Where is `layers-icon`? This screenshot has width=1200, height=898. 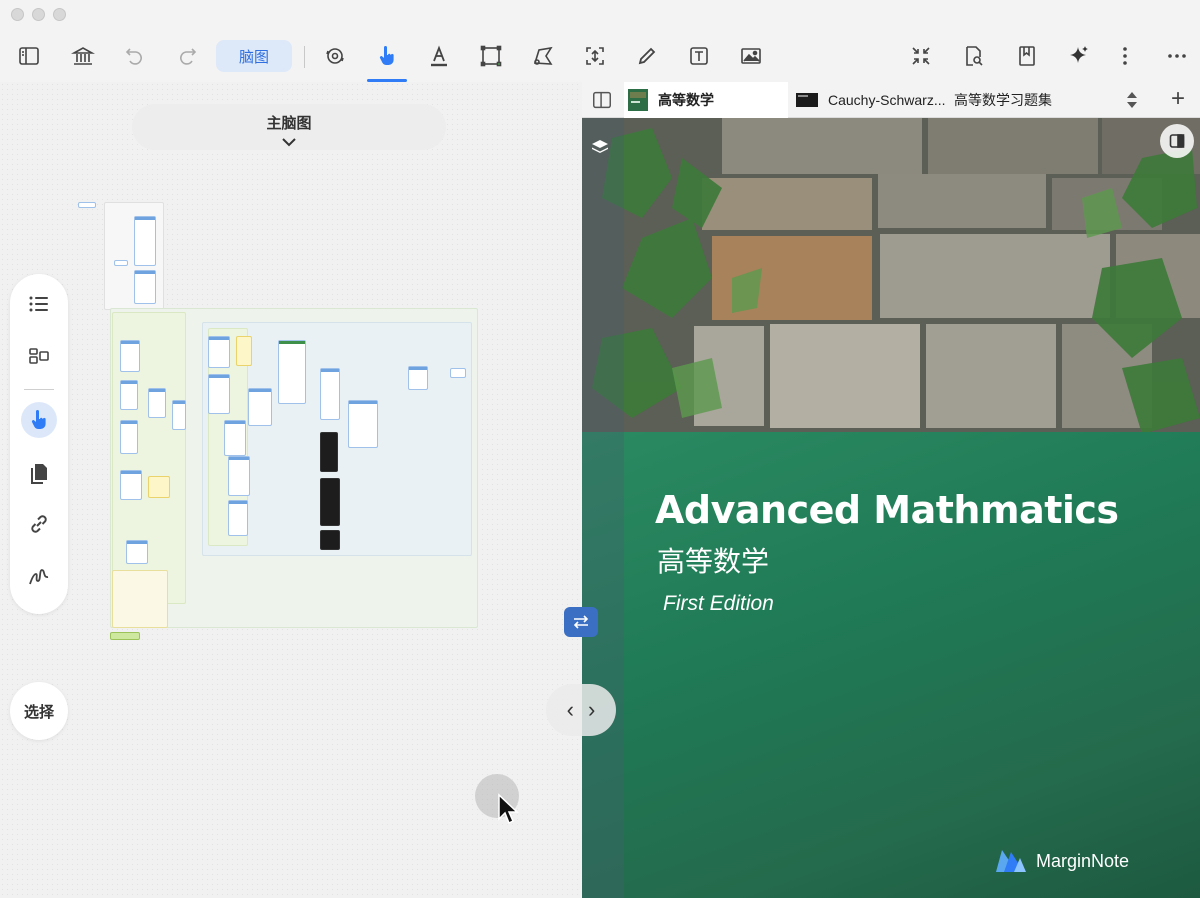 layers-icon is located at coordinates (600, 148).